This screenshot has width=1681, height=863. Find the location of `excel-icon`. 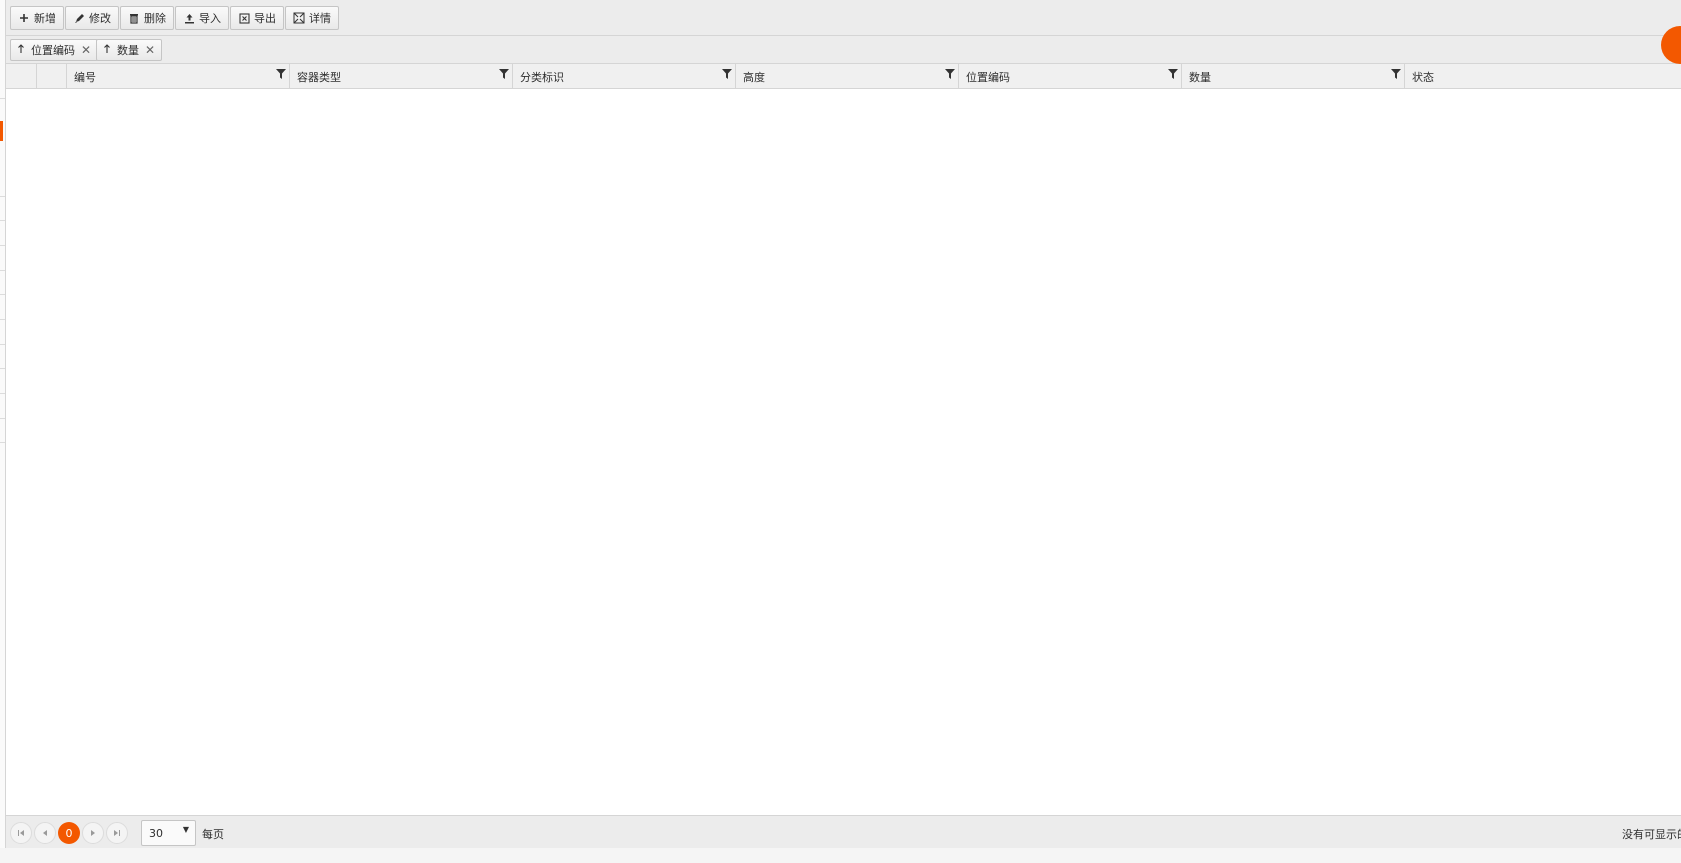

excel-icon is located at coordinates (244, 18).